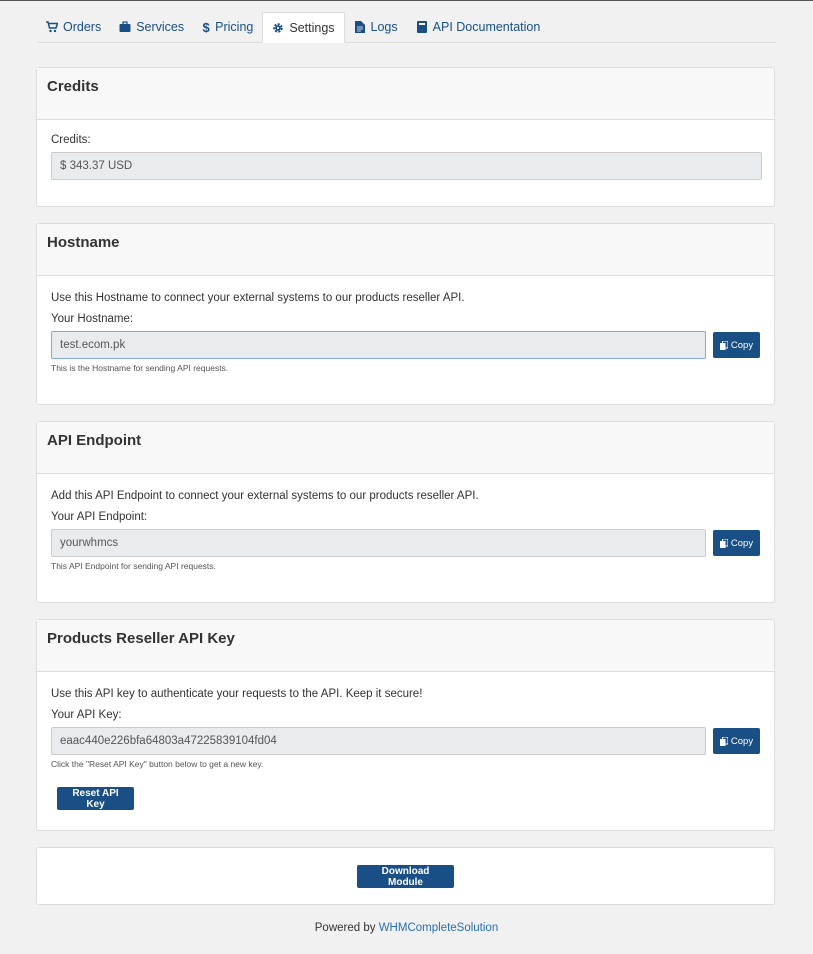 The image size is (813, 954). What do you see at coordinates (160, 27) in the screenshot?
I see `tab-label: Services` at bounding box center [160, 27].